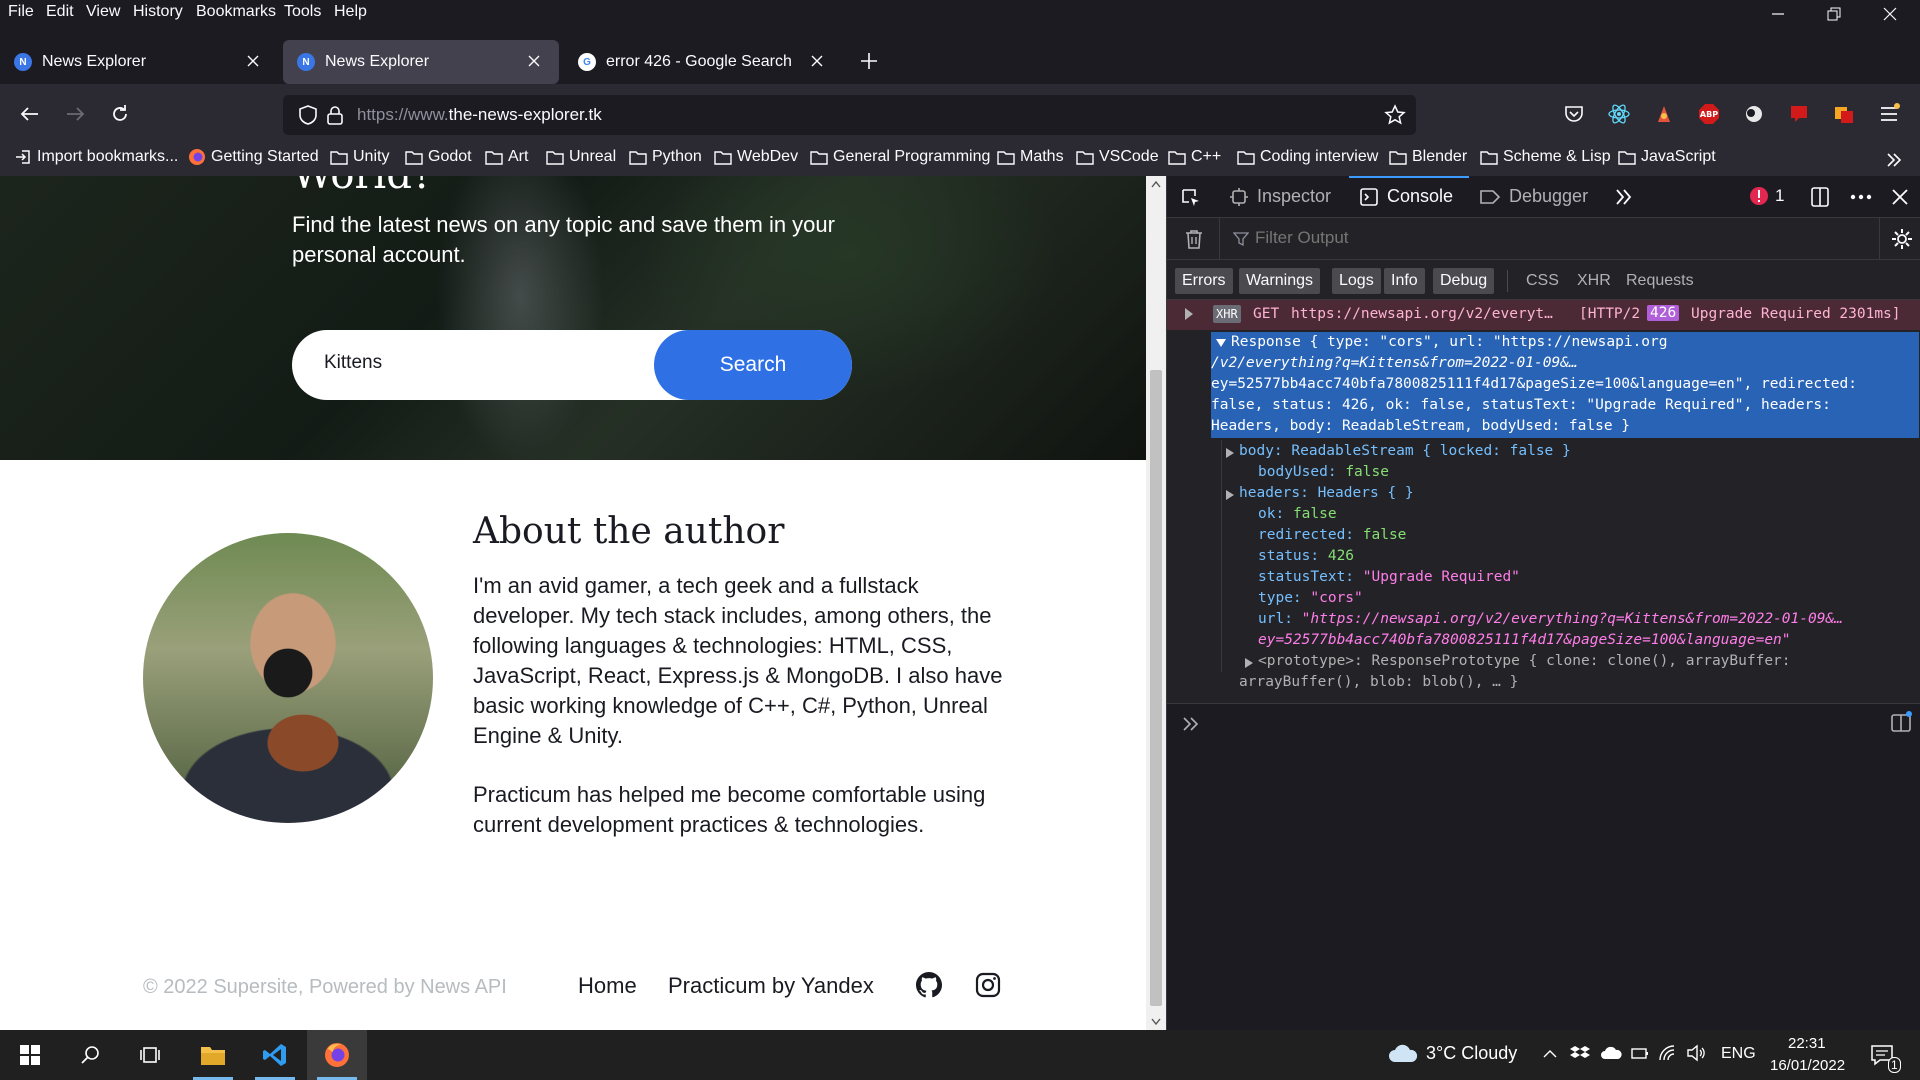 The image size is (1920, 1080). What do you see at coordinates (103, 12) in the screenshot?
I see `menu-view: View` at bounding box center [103, 12].